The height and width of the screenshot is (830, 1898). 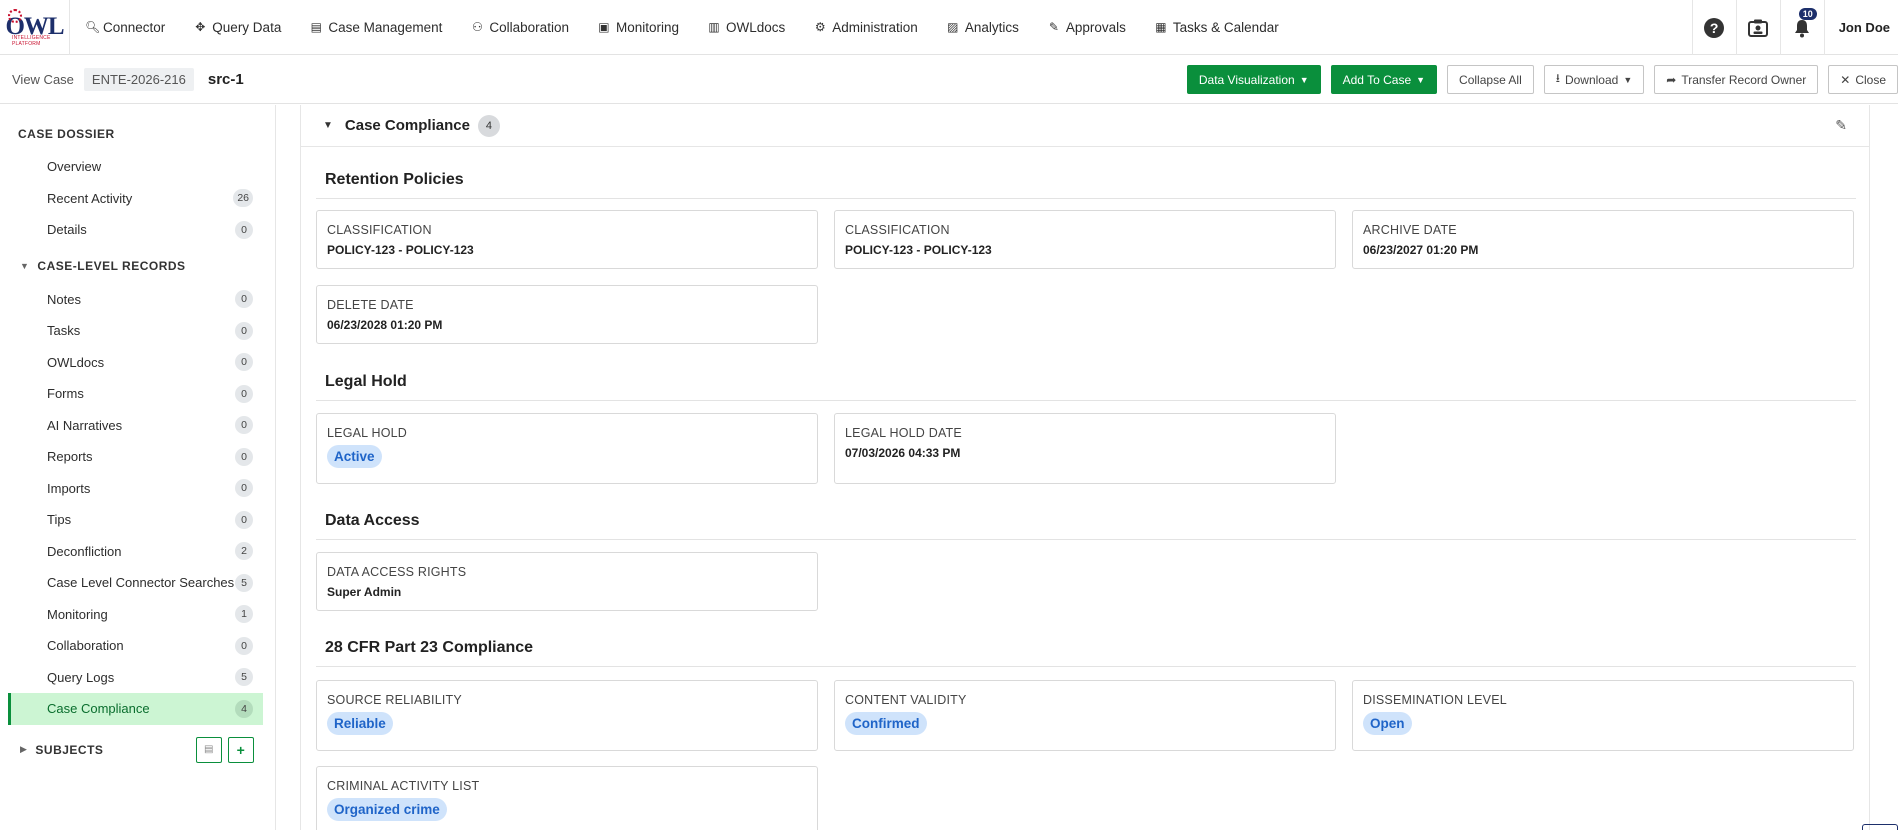 What do you see at coordinates (1086, 648) in the screenshot?
I see `section-title: 28 CFR Part 23 Compliance` at bounding box center [1086, 648].